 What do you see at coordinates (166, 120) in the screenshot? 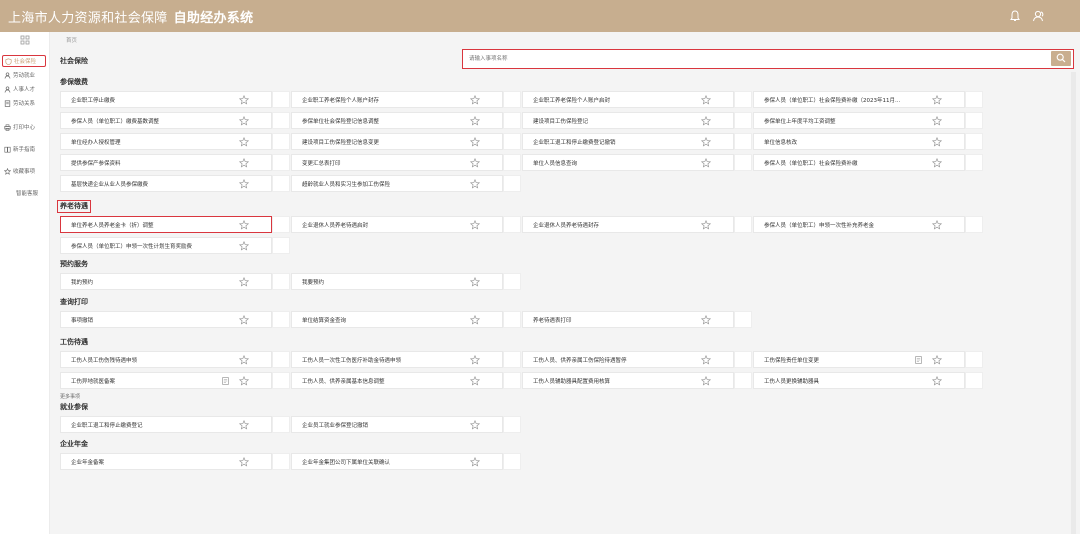
I see `service-item: 参保人员（单位职工）缴费基数调整` at bounding box center [166, 120].